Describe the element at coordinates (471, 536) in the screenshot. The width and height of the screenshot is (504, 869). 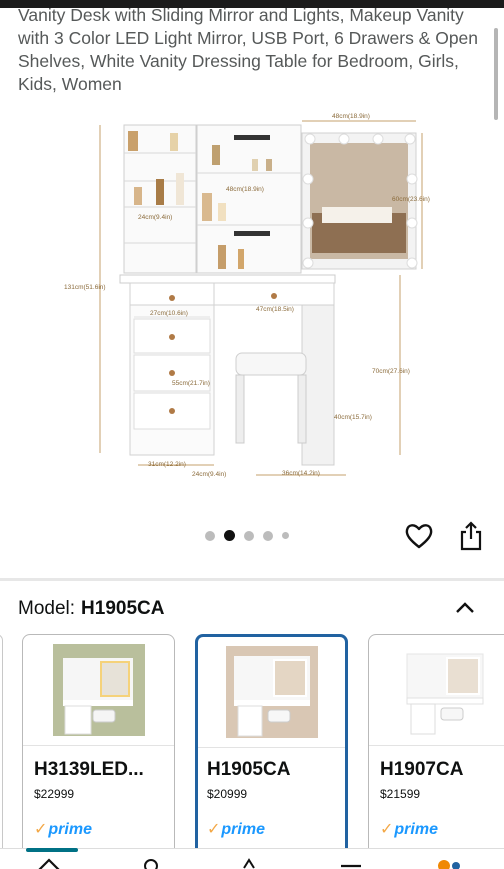
I see `share-icon` at that location.